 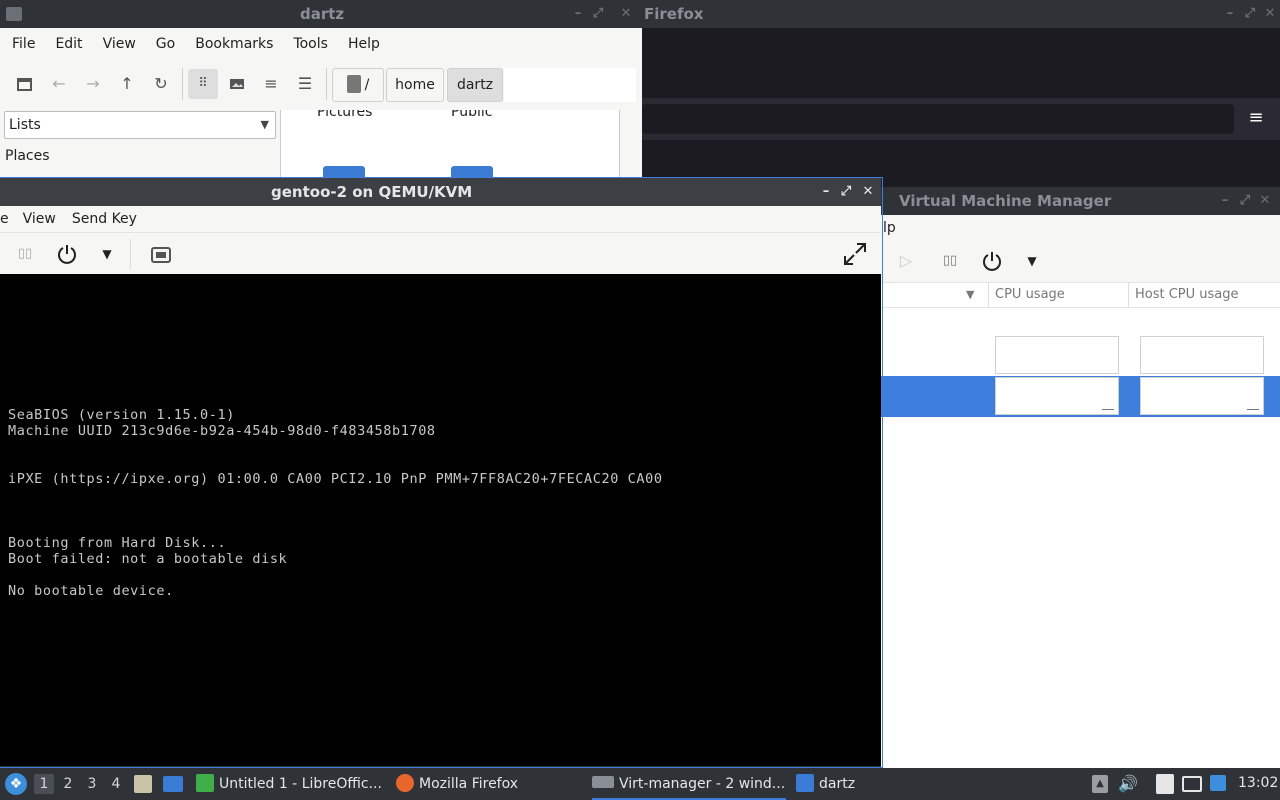 I want to click on tray-up-arrow-icon: ▲, so click(x=1100, y=784).